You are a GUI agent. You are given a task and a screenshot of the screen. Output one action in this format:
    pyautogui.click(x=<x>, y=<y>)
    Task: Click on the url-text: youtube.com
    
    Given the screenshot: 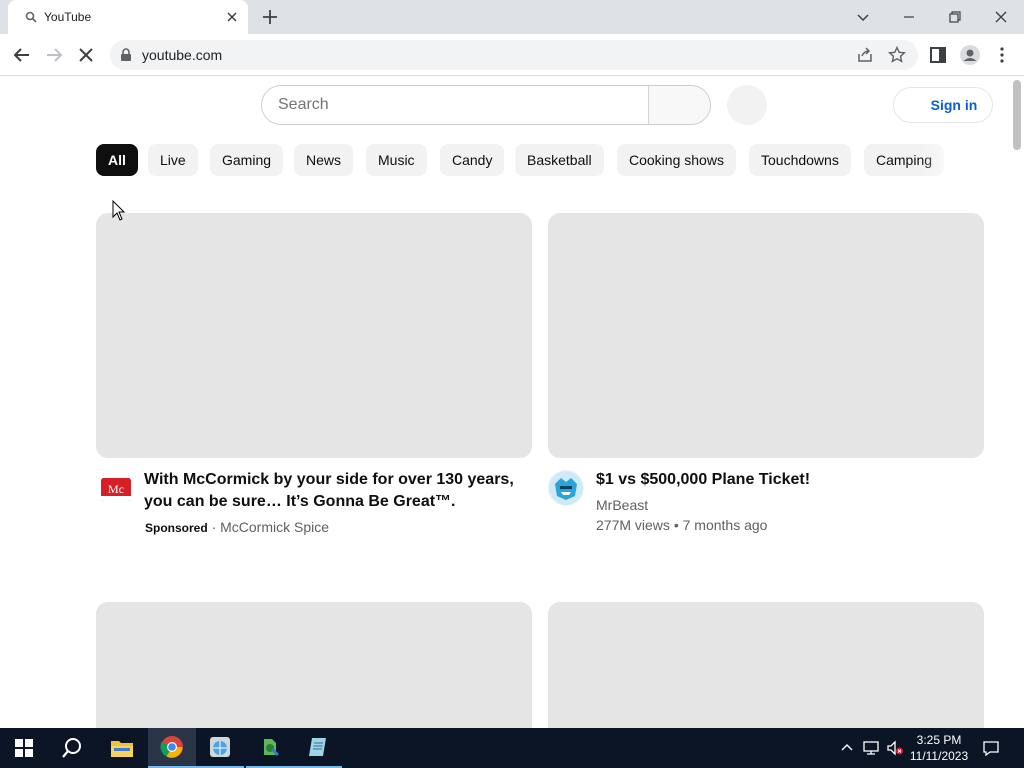 What is the action you would take?
    pyautogui.click(x=182, y=55)
    